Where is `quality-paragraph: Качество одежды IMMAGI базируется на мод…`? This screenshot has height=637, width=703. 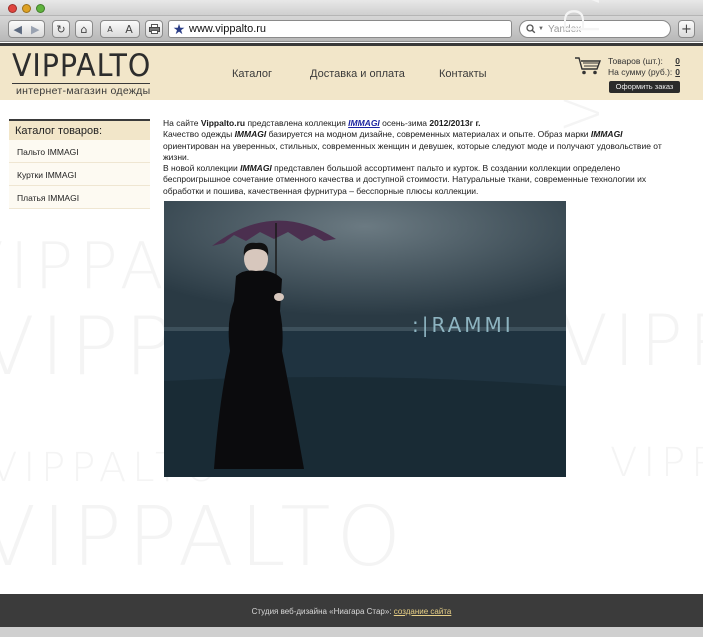 quality-paragraph: Качество одежды IMMAGI базируется на мод… is located at coordinates (413, 146).